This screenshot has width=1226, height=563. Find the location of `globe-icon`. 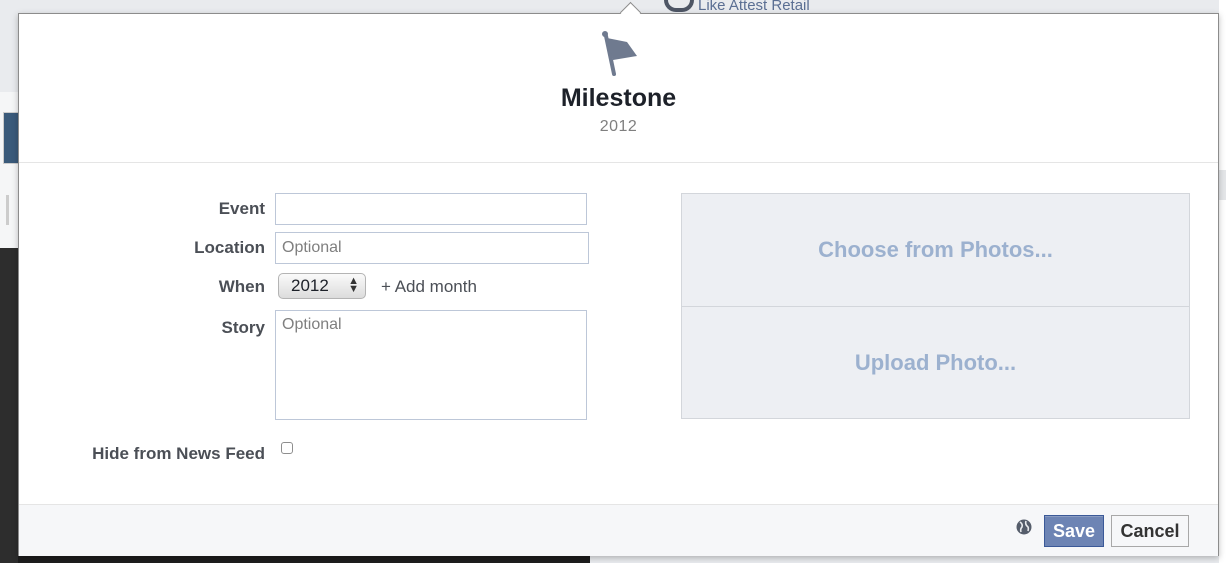

globe-icon is located at coordinates (1024, 527).